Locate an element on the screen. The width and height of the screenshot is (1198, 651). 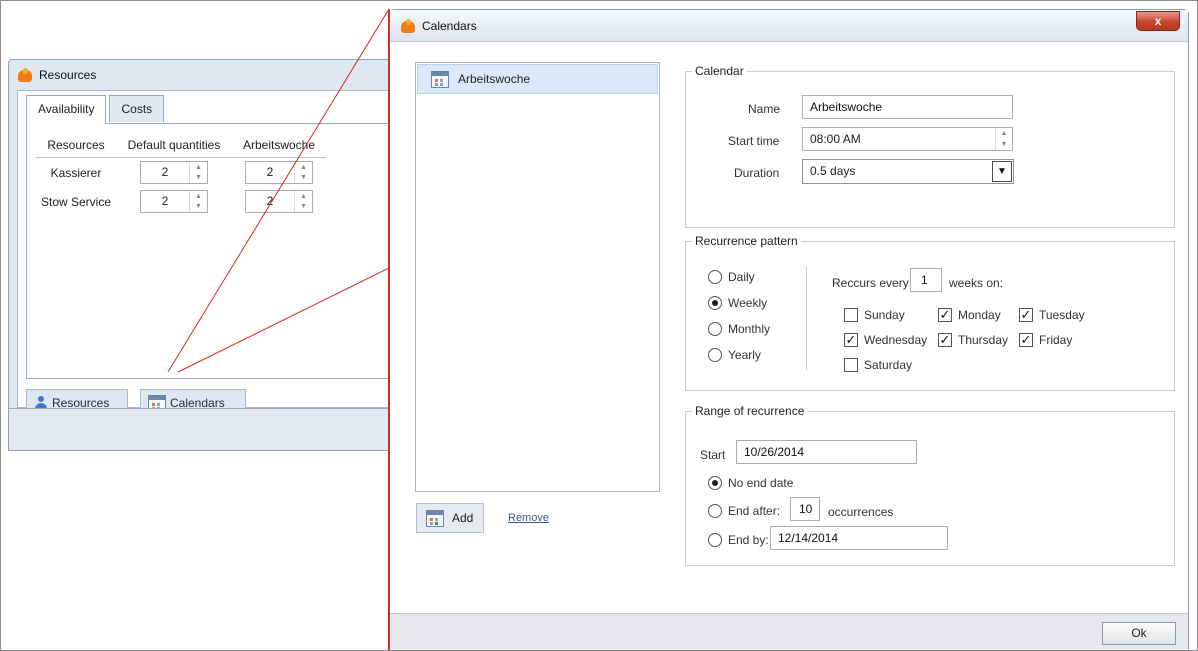
calendar-list: Arbeitswoche is located at coordinates (537, 277).